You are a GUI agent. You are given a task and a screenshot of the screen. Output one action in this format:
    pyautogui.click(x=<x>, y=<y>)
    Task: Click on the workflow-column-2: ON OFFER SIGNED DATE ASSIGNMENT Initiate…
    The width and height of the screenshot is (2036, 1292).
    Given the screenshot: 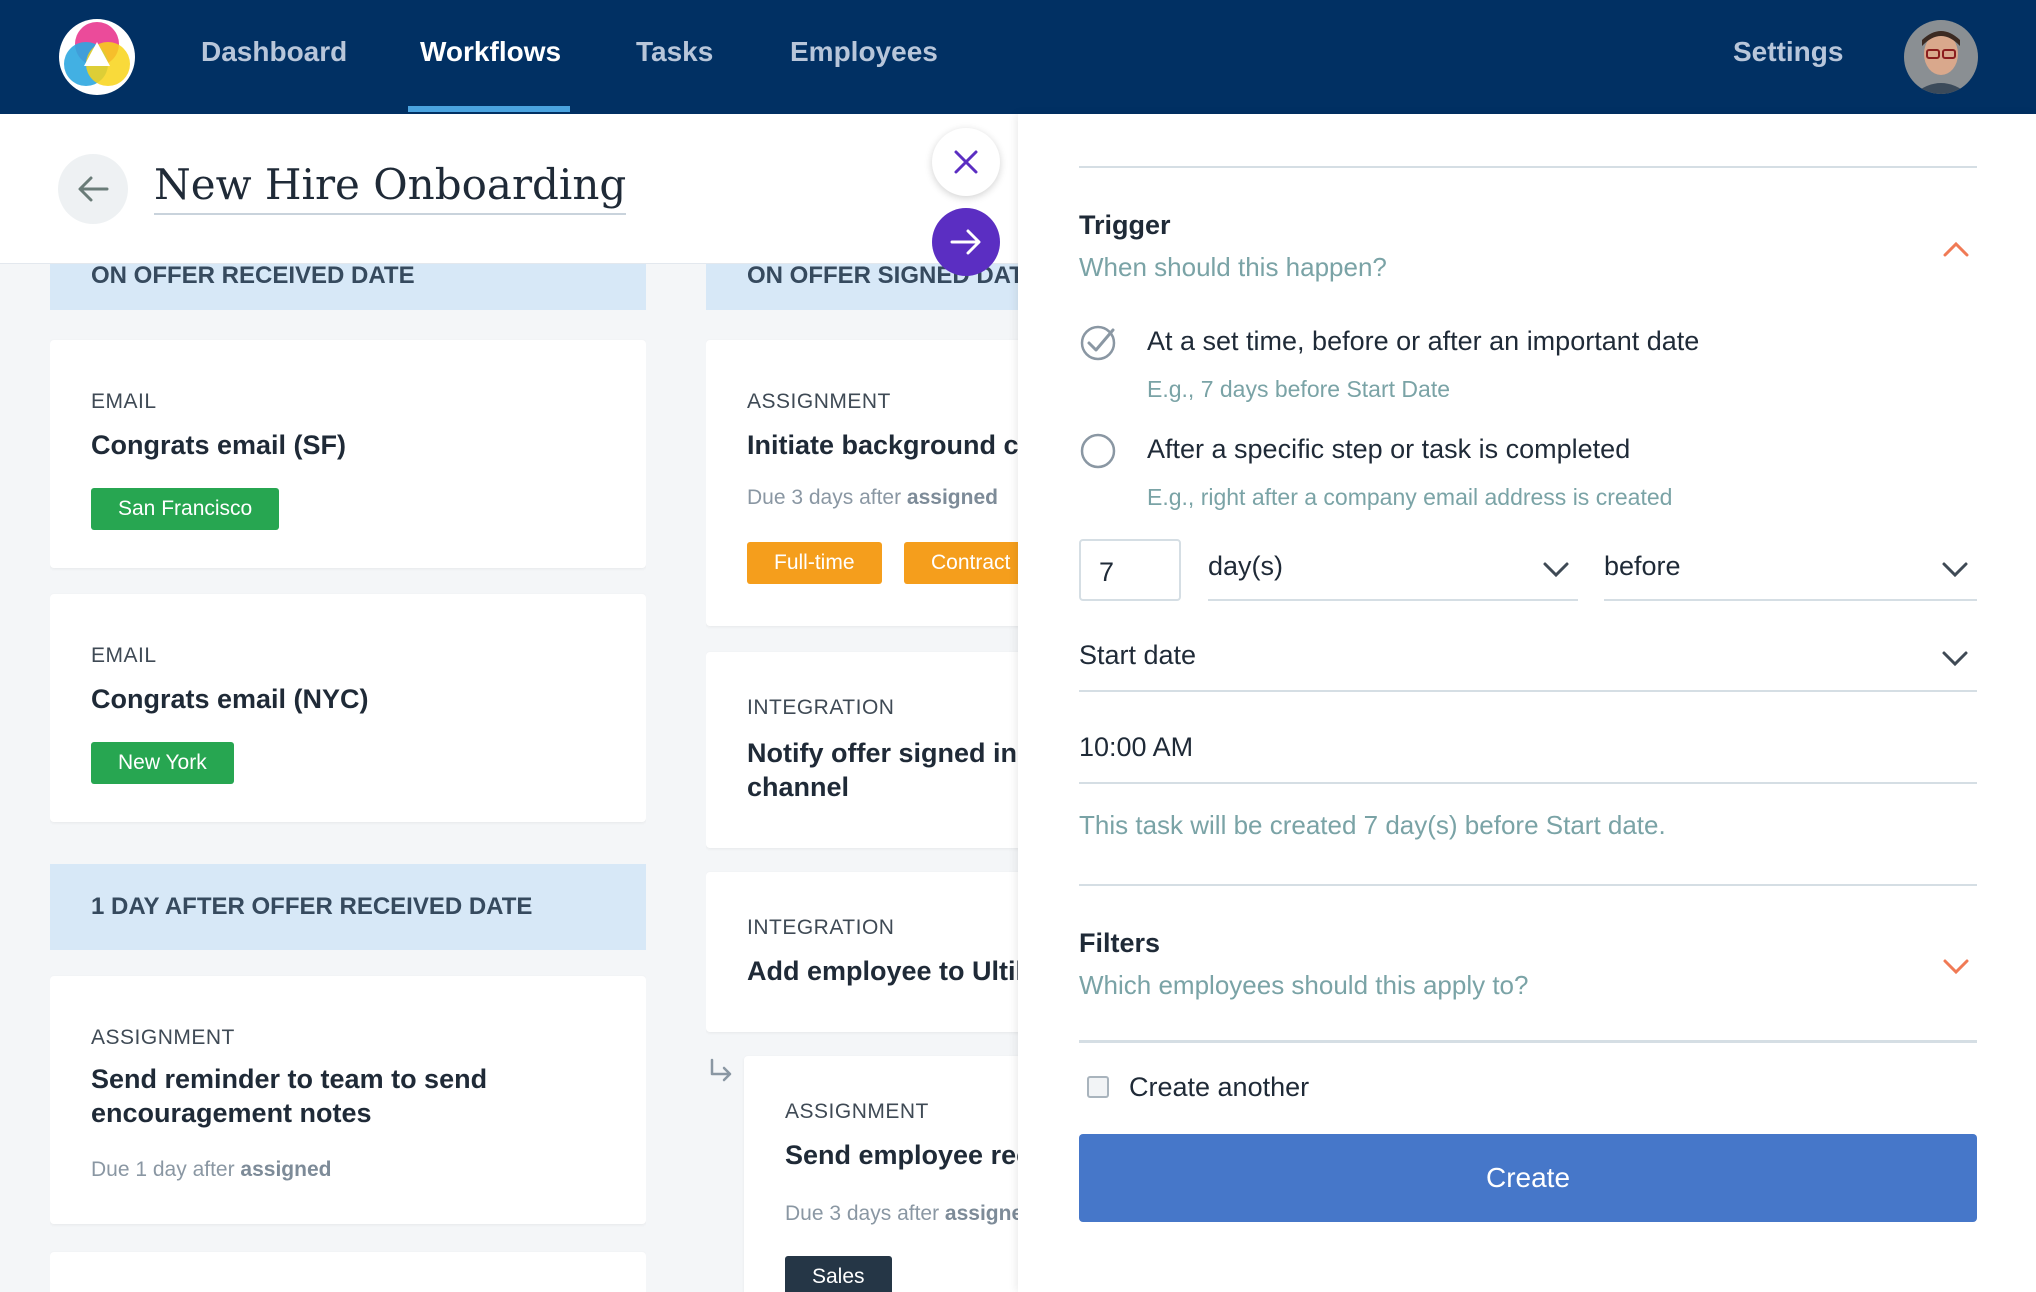 What is the action you would take?
    pyautogui.click(x=862, y=778)
    